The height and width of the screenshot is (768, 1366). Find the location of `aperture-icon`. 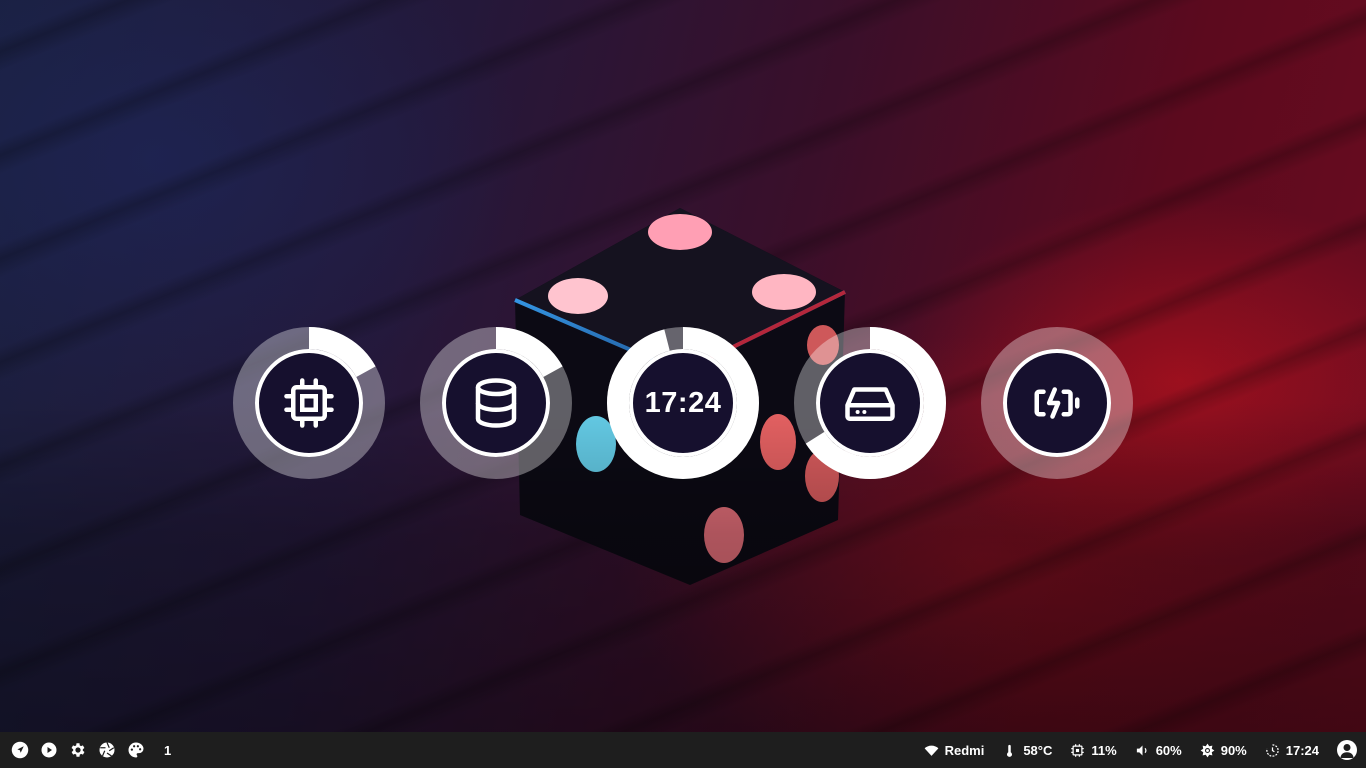

aperture-icon is located at coordinates (107, 750).